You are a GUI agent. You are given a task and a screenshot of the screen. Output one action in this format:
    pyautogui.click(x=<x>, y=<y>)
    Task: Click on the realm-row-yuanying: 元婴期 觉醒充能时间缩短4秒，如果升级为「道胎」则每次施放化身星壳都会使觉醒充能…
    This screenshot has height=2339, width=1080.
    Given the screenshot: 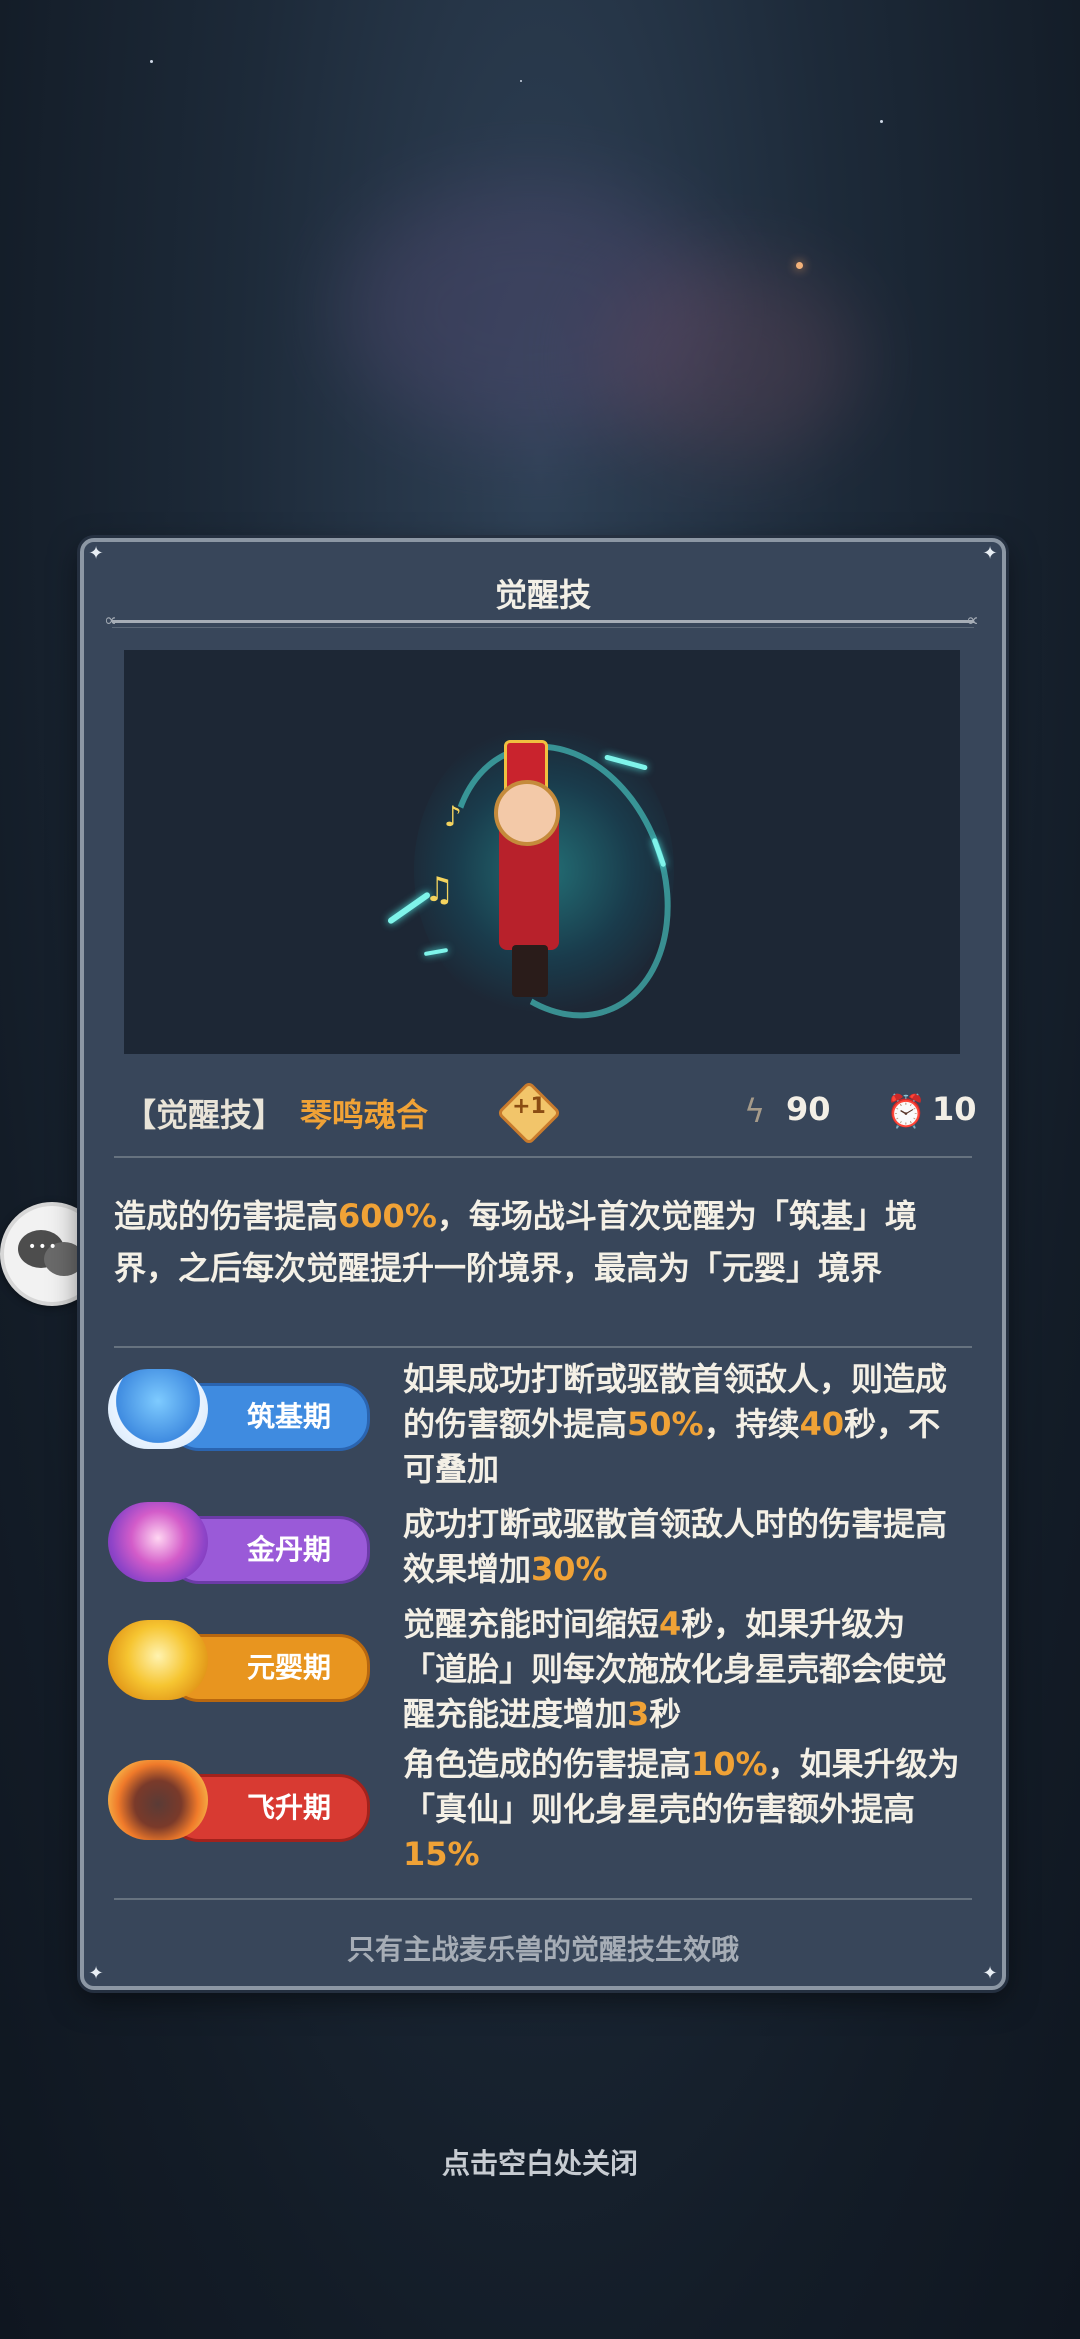 What is the action you would take?
    pyautogui.click(x=548, y=1672)
    